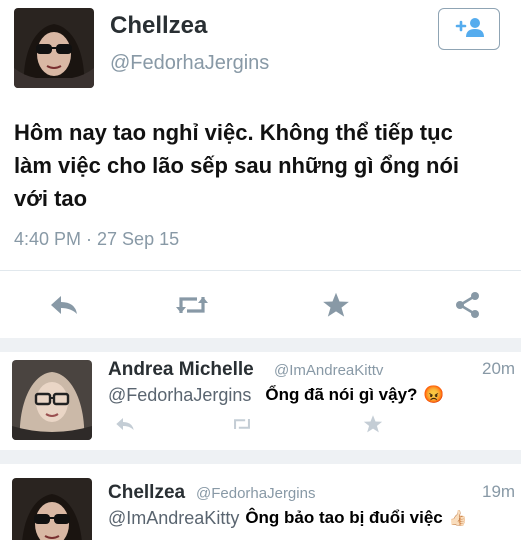 The width and height of the screenshot is (521, 540). I want to click on share-icon, so click(468, 307).